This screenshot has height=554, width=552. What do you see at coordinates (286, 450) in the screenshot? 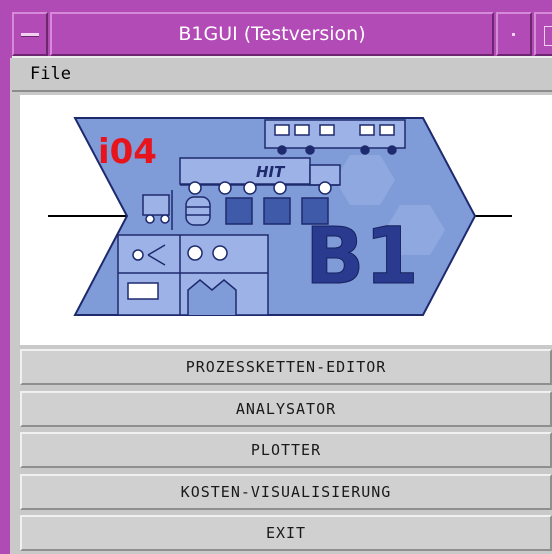
I see `plotter-button: PLOTTER` at bounding box center [286, 450].